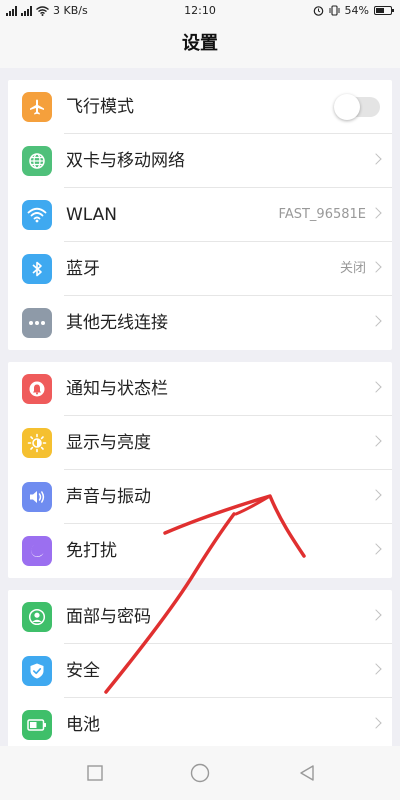  What do you see at coordinates (125, 161) in the screenshot?
I see `settings-item-label: 双卡与移动网络` at bounding box center [125, 161].